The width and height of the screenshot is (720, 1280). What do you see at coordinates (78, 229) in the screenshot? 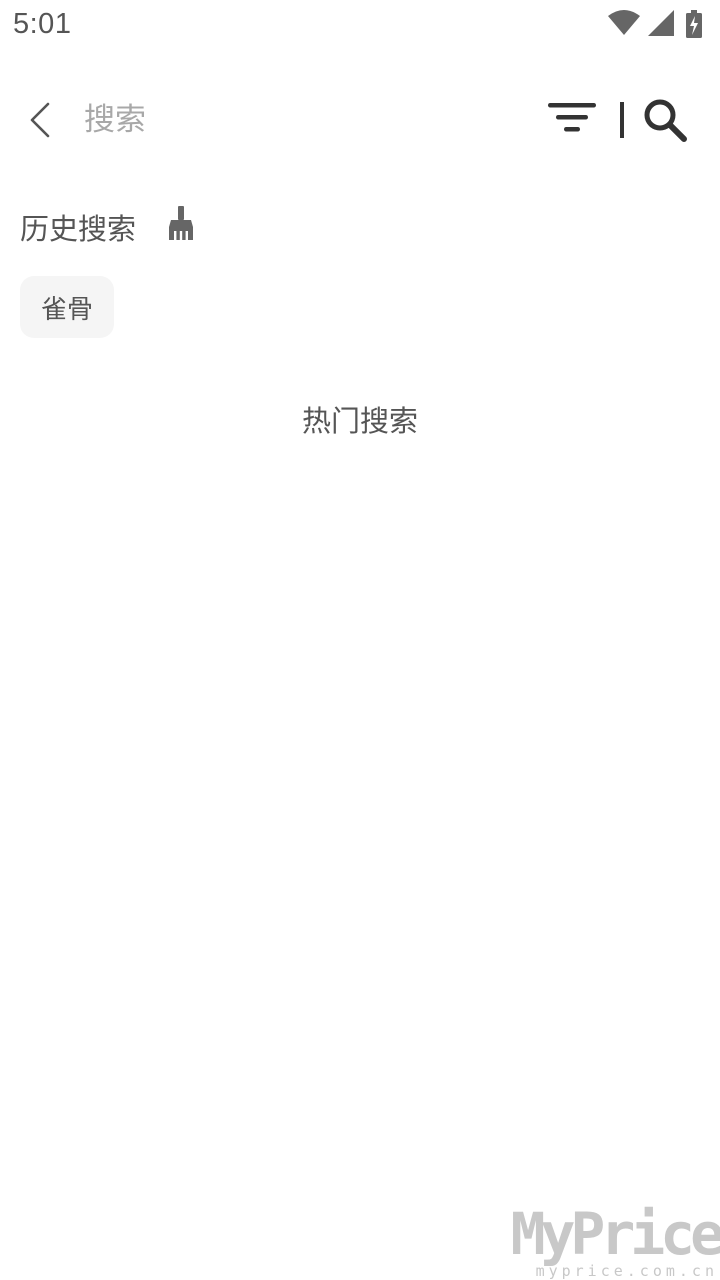
I see `history-title: 历史搜索` at bounding box center [78, 229].